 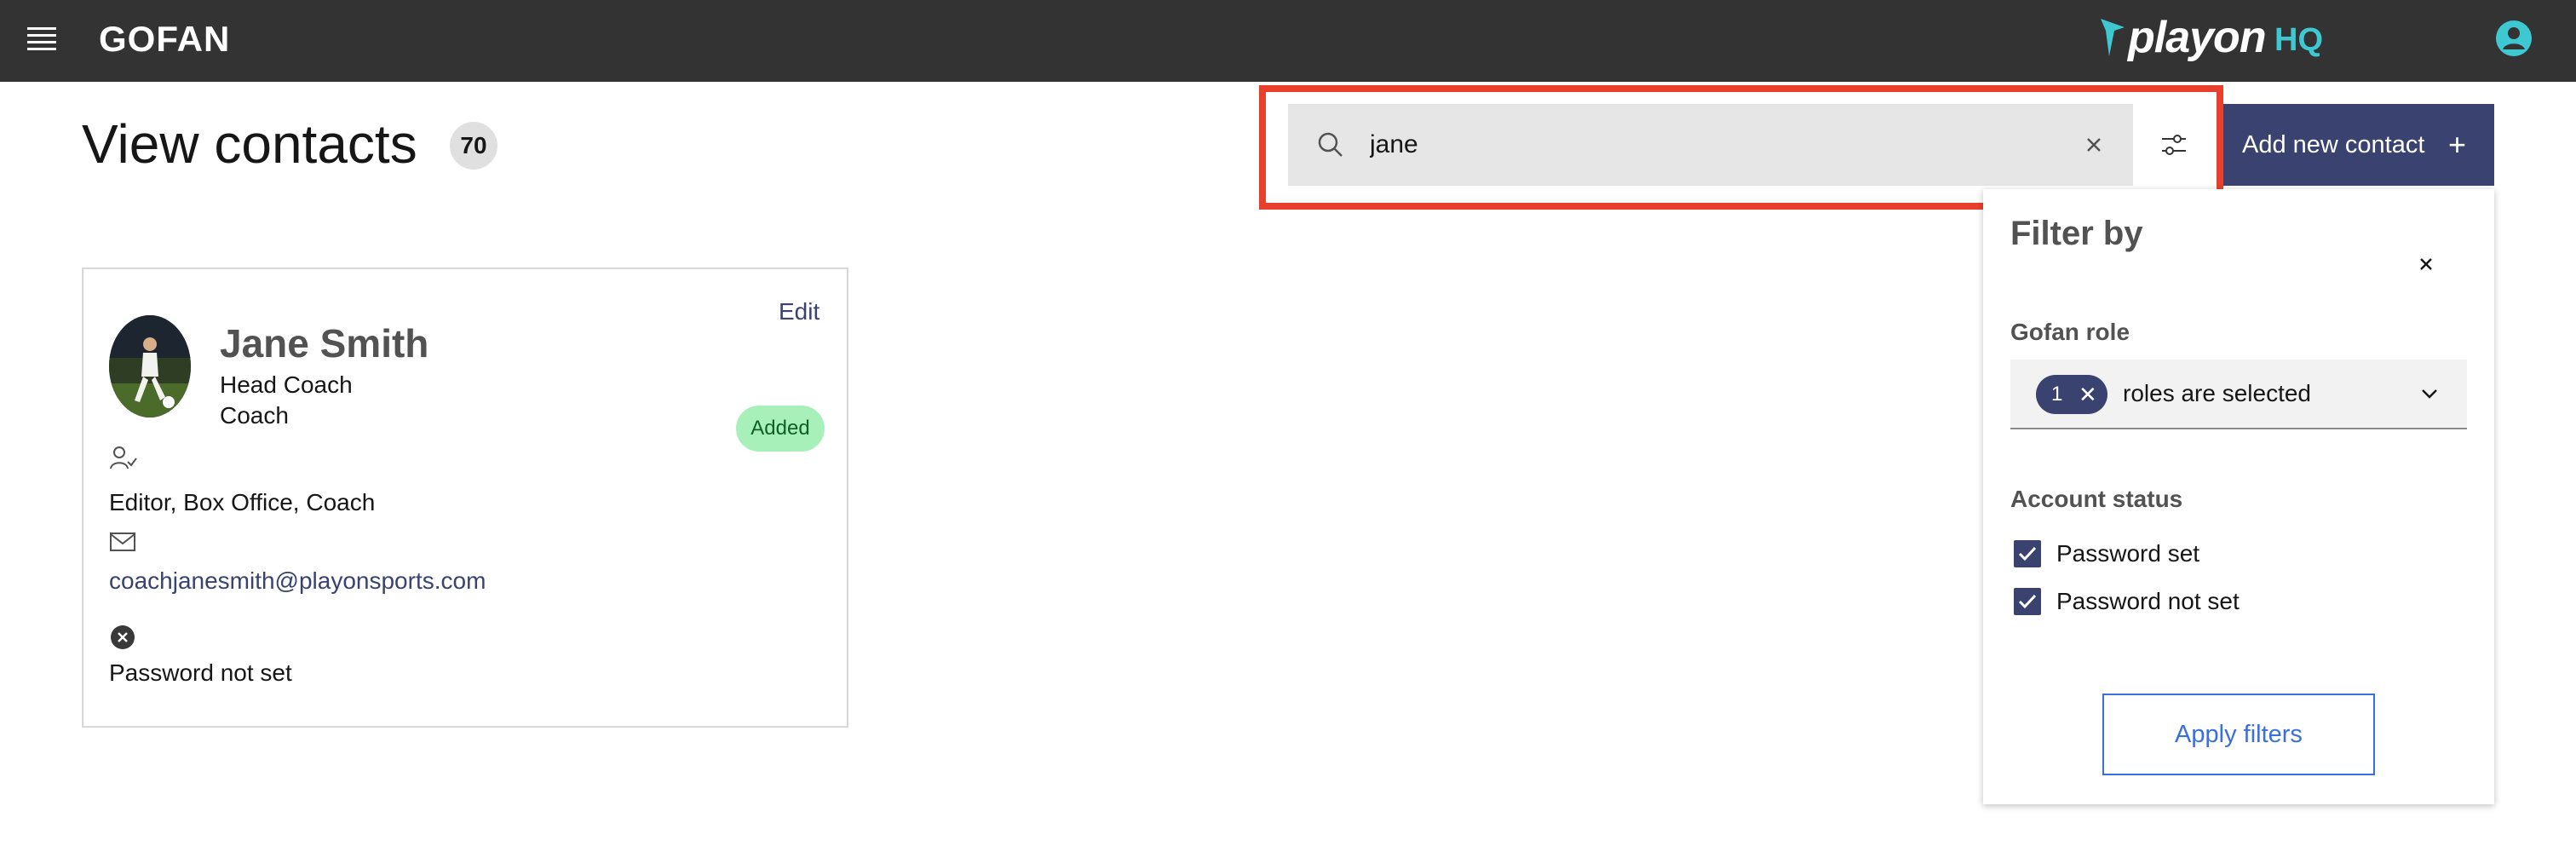 I want to click on mail-icon, so click(x=123, y=542).